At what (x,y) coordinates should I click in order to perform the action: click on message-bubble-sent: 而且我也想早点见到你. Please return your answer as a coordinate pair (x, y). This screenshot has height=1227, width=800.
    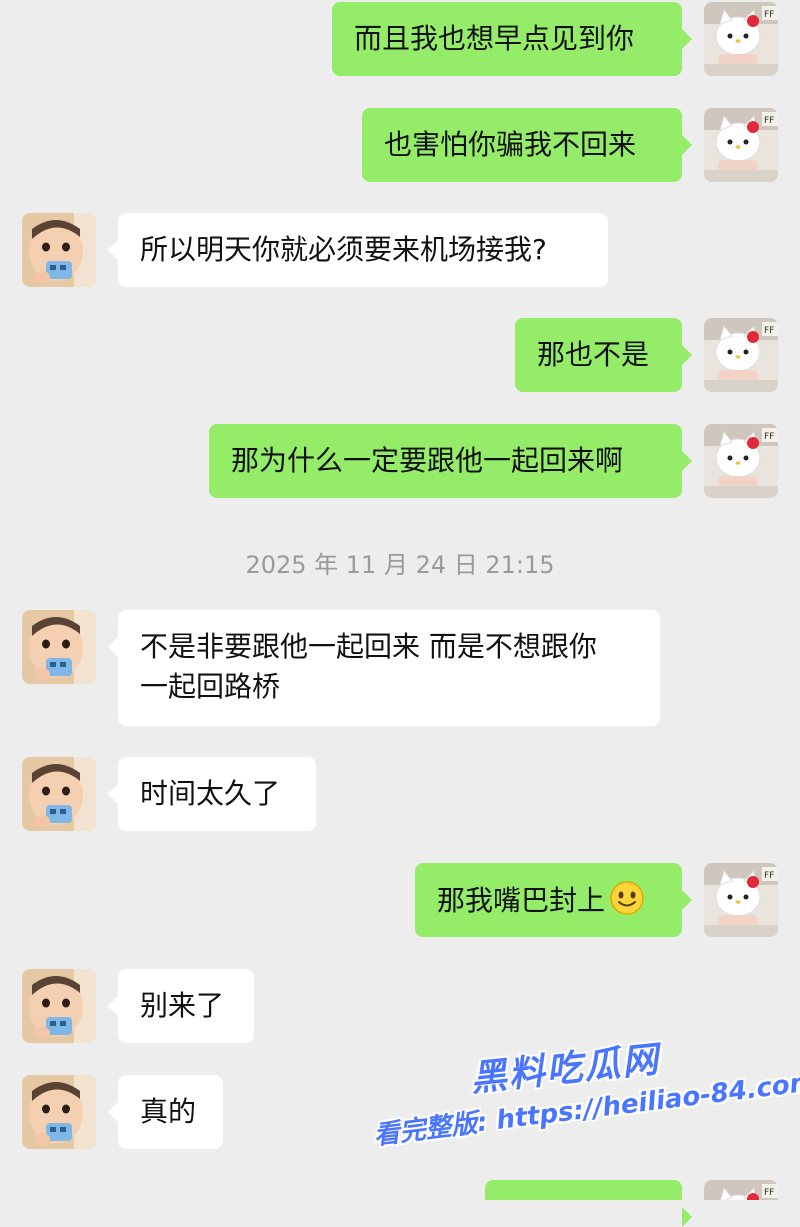
    Looking at the image, I should click on (512, 39).